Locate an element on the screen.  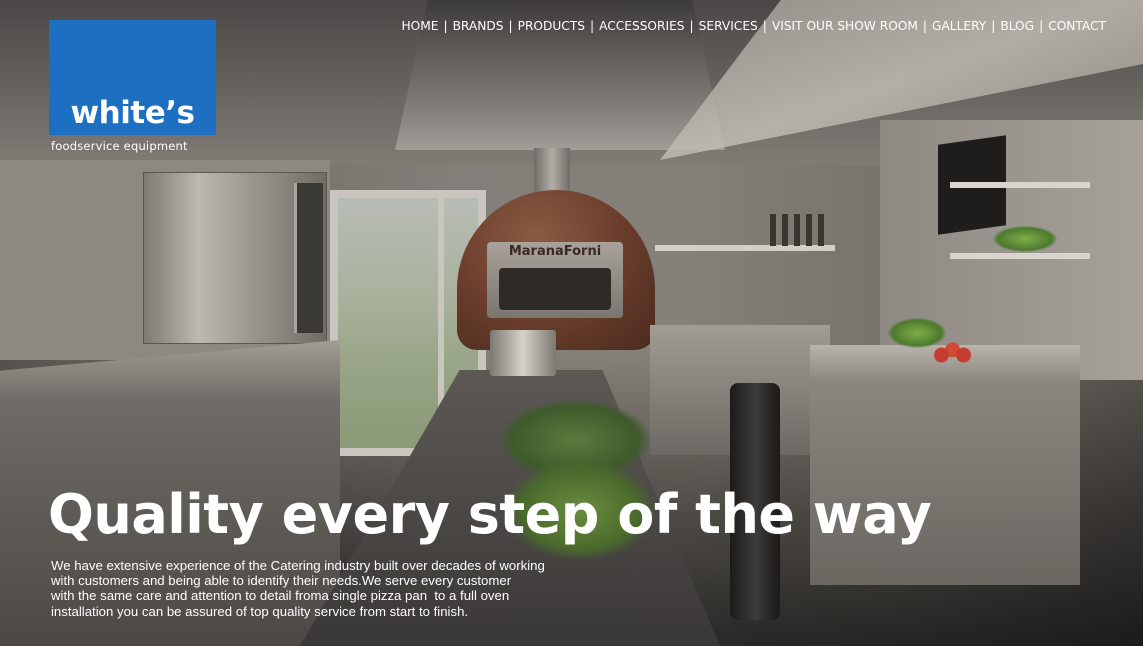
hero-headline: Quality every step of the way is located at coordinates (490, 514).